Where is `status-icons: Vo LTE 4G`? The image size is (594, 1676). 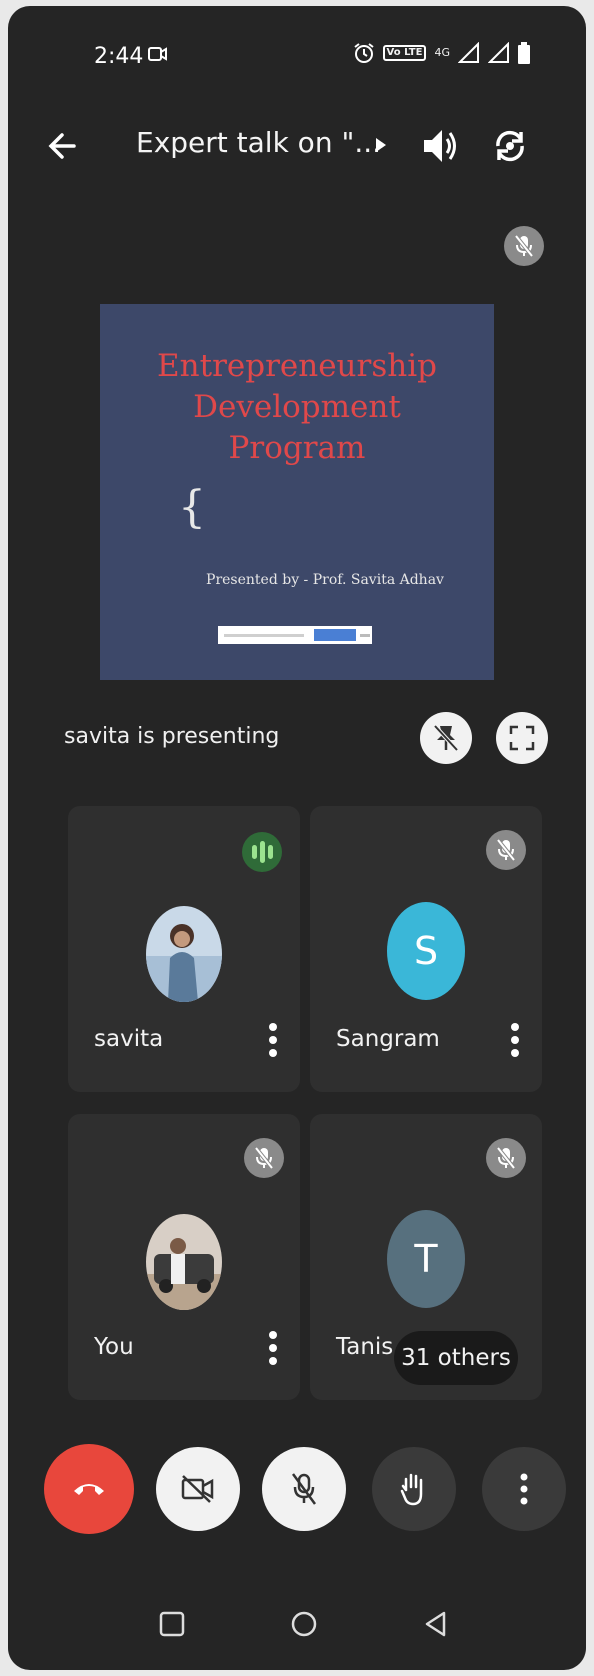 status-icons: Vo LTE 4G is located at coordinates (441, 53).